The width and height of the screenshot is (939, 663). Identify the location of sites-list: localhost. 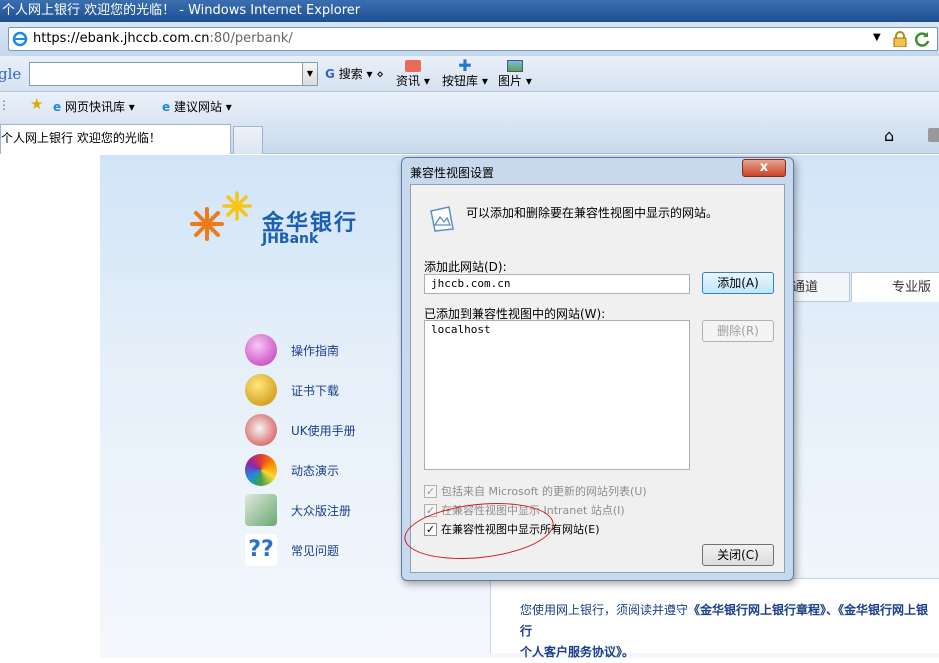
(557, 395).